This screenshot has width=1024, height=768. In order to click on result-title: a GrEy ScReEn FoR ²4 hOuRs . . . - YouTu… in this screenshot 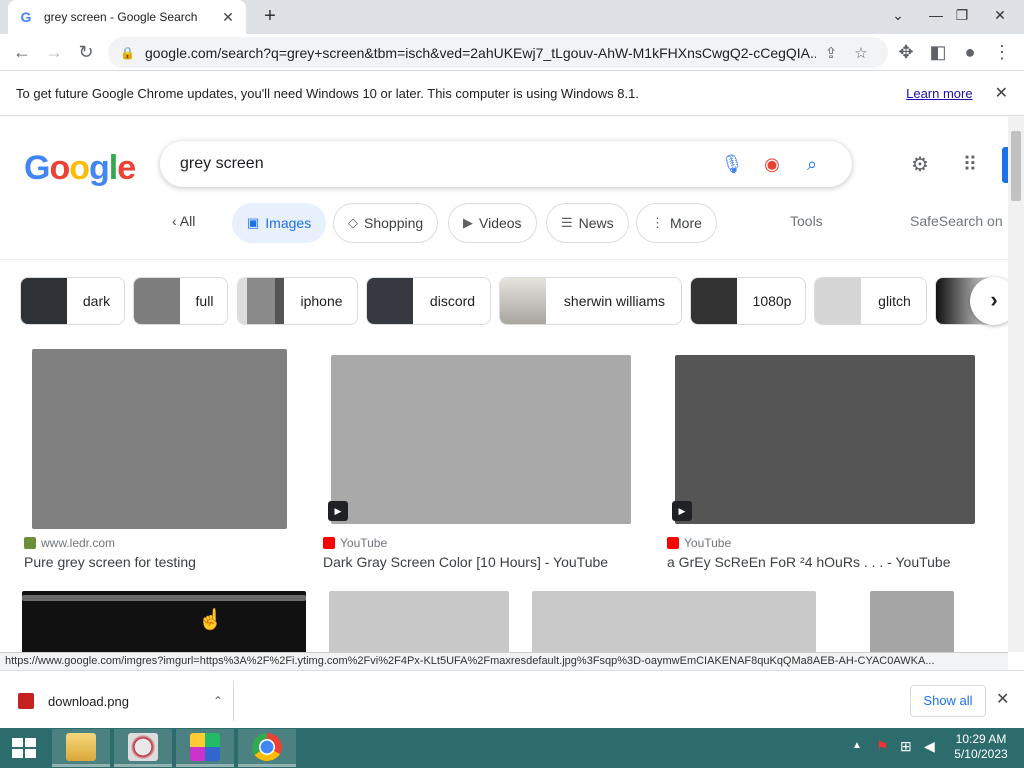, I will do `click(809, 562)`.